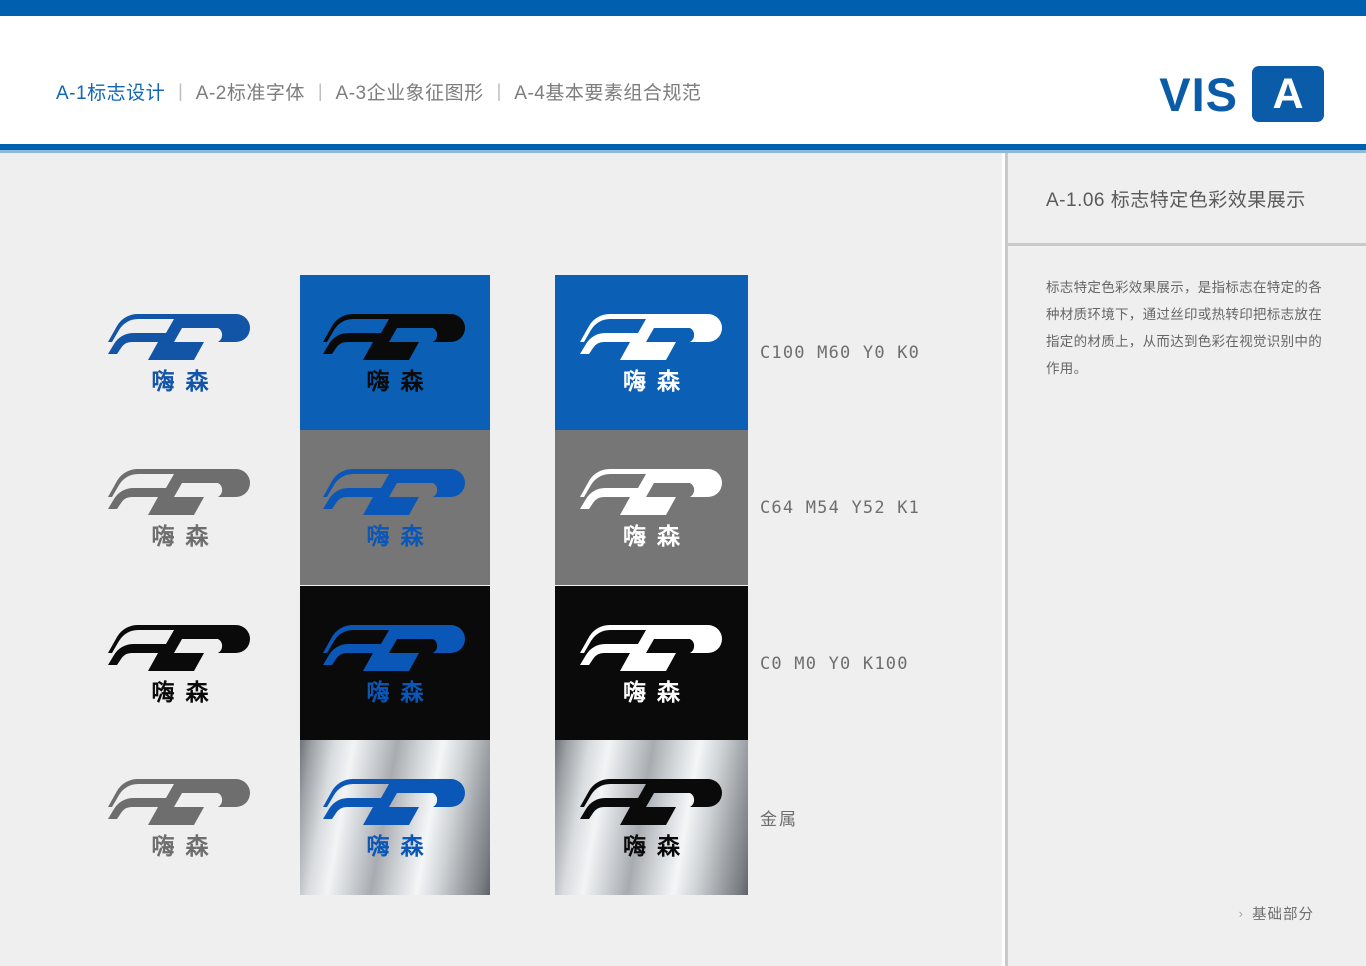 The width and height of the screenshot is (1366, 966). Describe the element at coordinates (1240, 913) in the screenshot. I see `chevron-right-icon: ›` at that location.